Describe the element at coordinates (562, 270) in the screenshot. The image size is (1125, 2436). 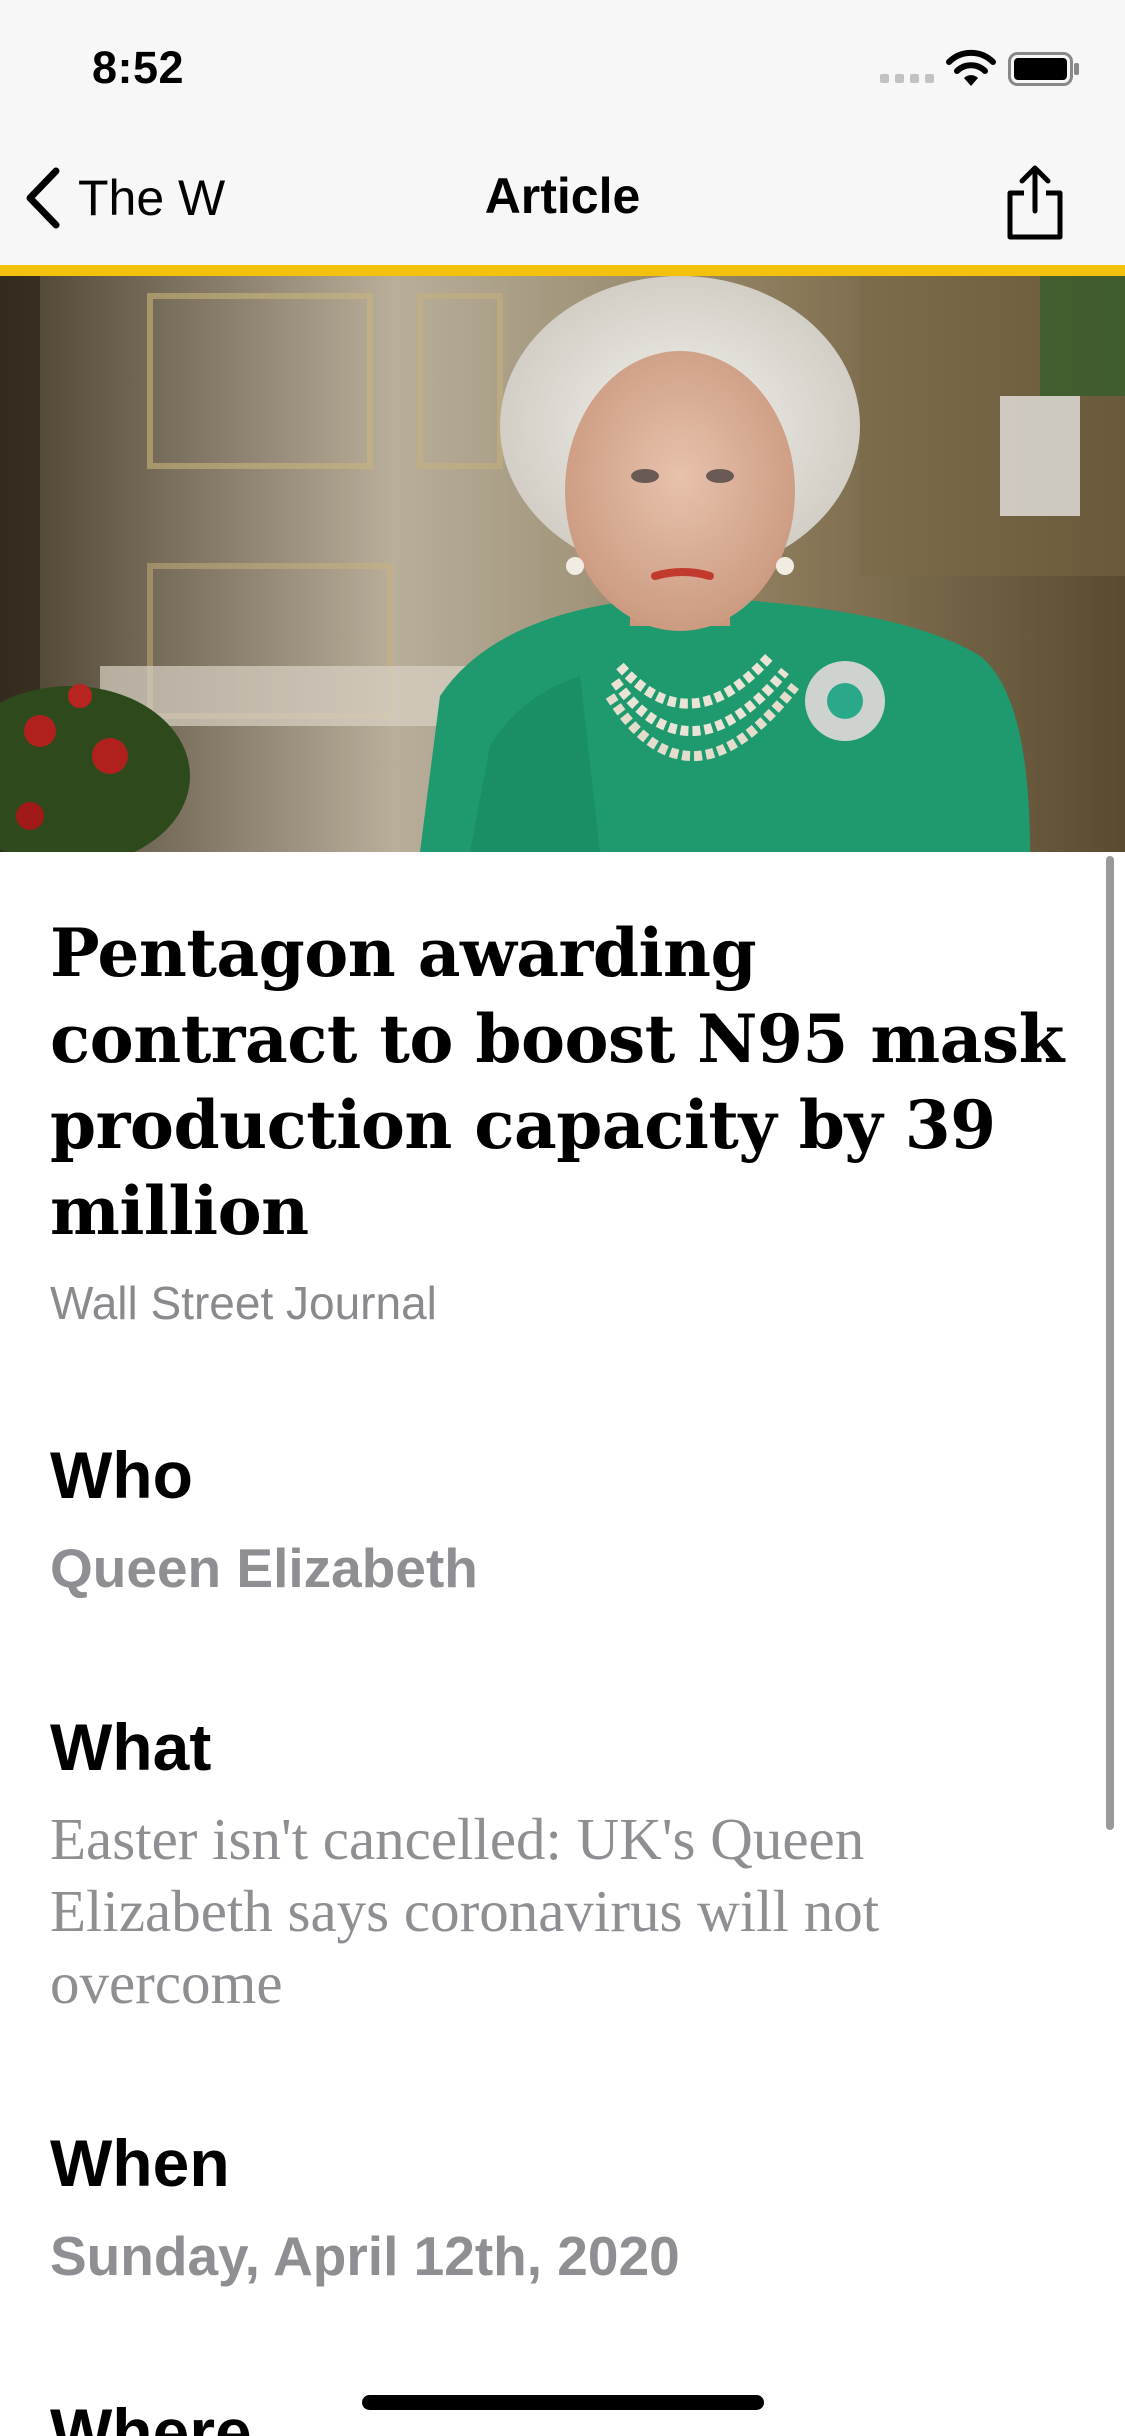
I see `accent-bar` at that location.